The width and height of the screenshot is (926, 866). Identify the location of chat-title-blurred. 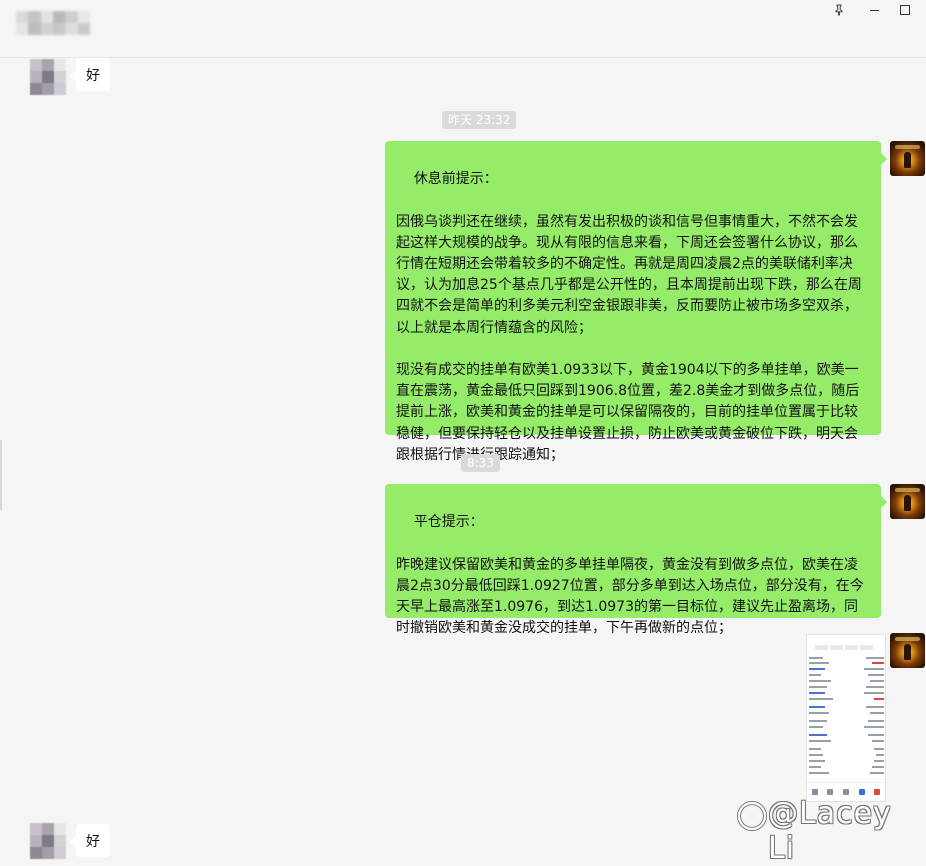
(53, 23).